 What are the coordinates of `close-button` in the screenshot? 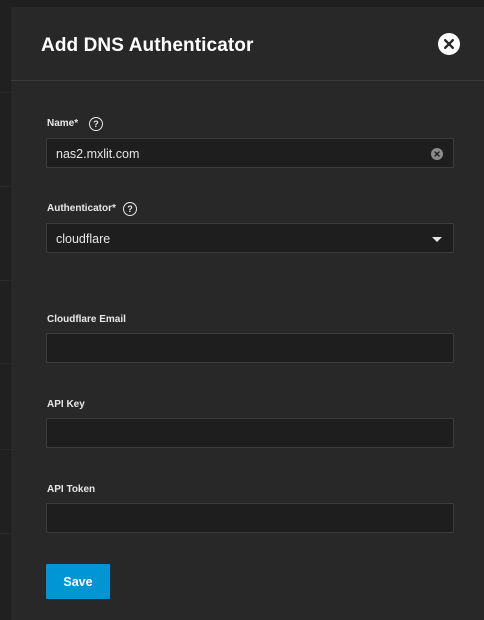 It's located at (449, 44).